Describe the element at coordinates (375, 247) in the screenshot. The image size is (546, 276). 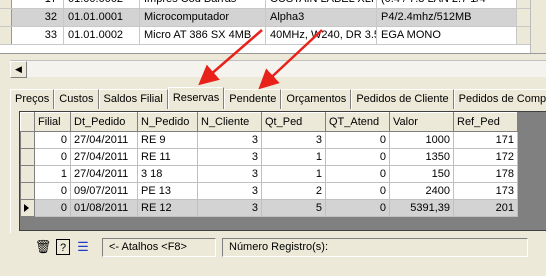
I see `record-count-field: Número Registro(s):` at that location.